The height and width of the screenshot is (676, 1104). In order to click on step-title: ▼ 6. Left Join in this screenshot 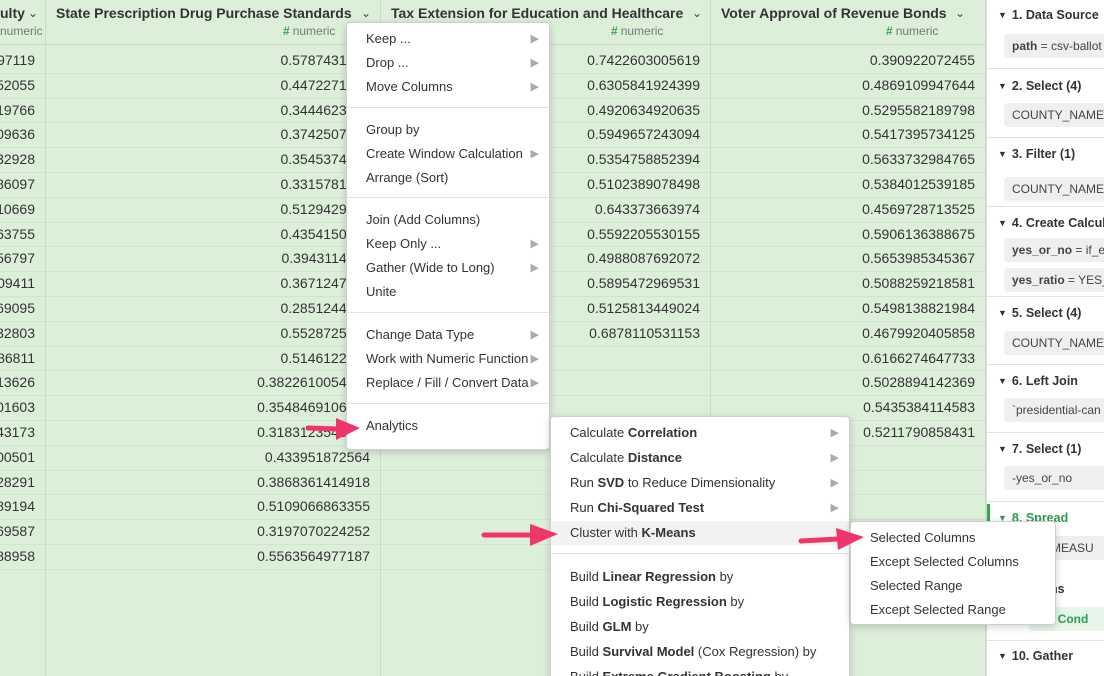, I will do `click(1038, 381)`.